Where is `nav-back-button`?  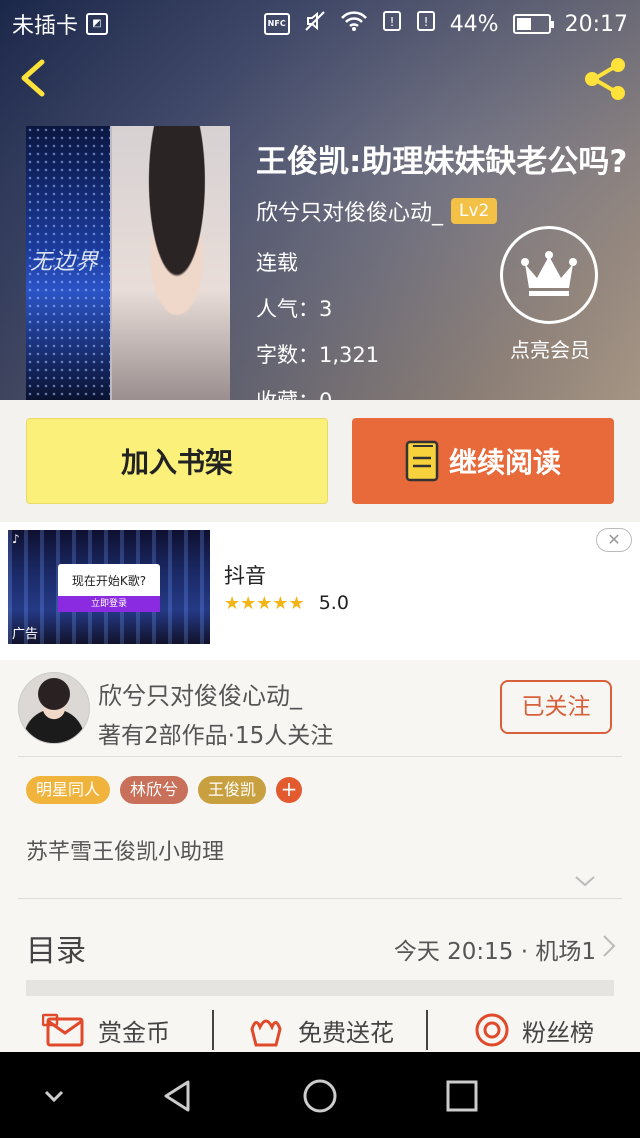
nav-back-button is located at coordinates (178, 1096).